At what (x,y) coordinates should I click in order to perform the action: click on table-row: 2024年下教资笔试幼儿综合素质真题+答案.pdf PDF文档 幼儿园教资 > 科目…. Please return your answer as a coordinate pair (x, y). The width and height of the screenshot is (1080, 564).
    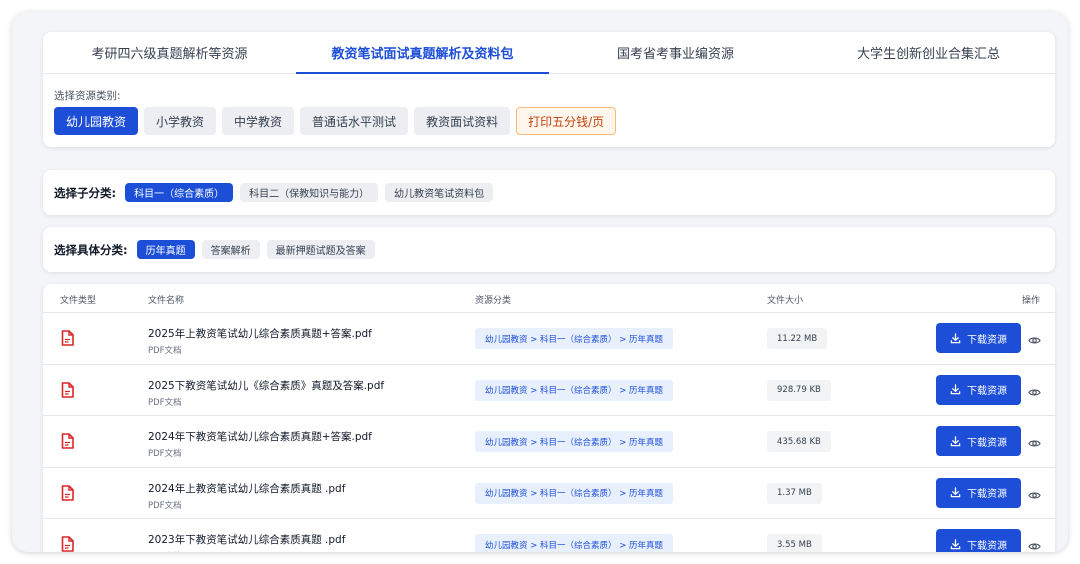
    Looking at the image, I should click on (549, 442).